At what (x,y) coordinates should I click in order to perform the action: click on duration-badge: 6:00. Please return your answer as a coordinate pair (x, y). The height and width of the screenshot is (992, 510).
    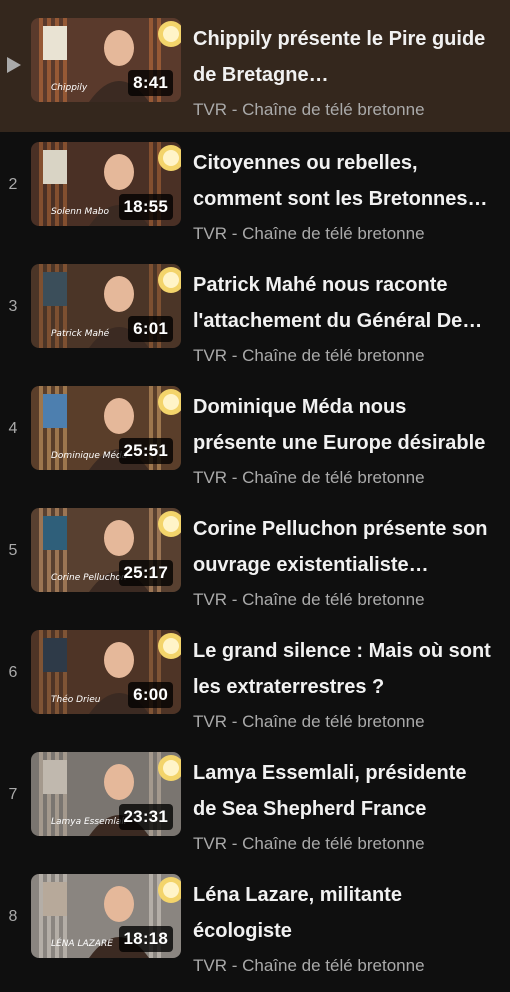
    Looking at the image, I should click on (150, 695).